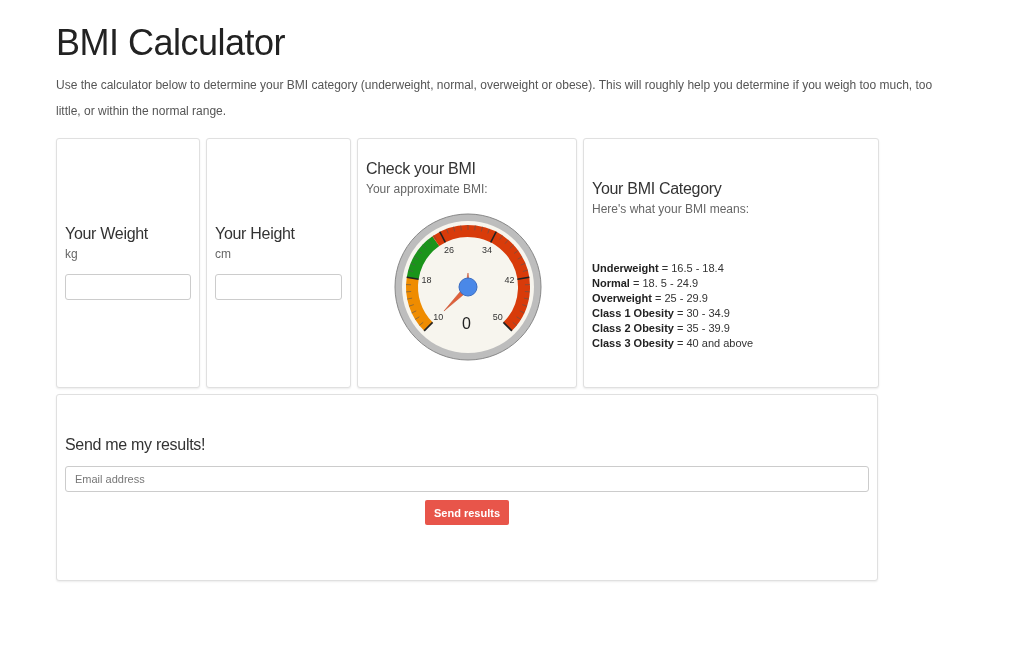  Describe the element at coordinates (467, 512) in the screenshot. I see `send-button: Send results` at that location.